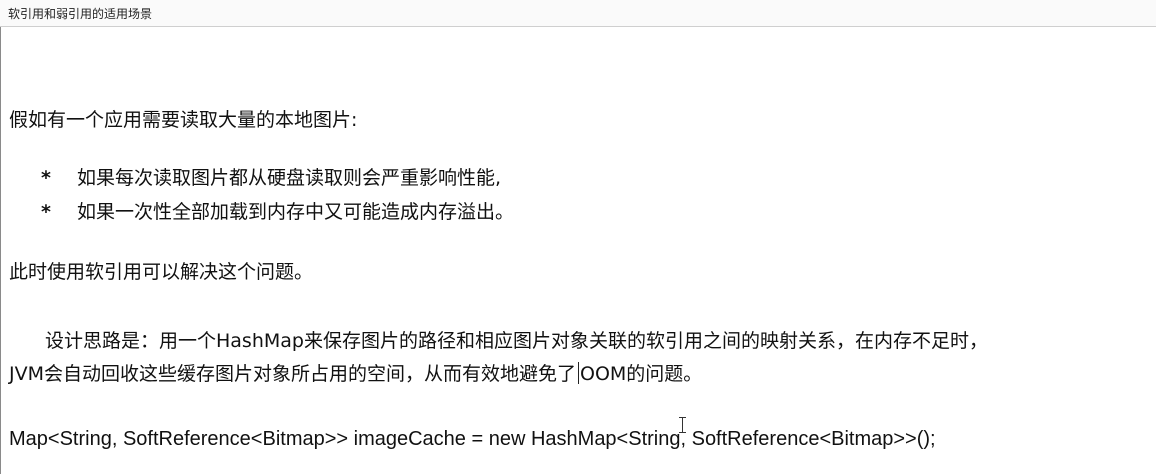  Describe the element at coordinates (641, 374) in the screenshot. I see `design-text-after-caret: OOM的问题。` at that location.